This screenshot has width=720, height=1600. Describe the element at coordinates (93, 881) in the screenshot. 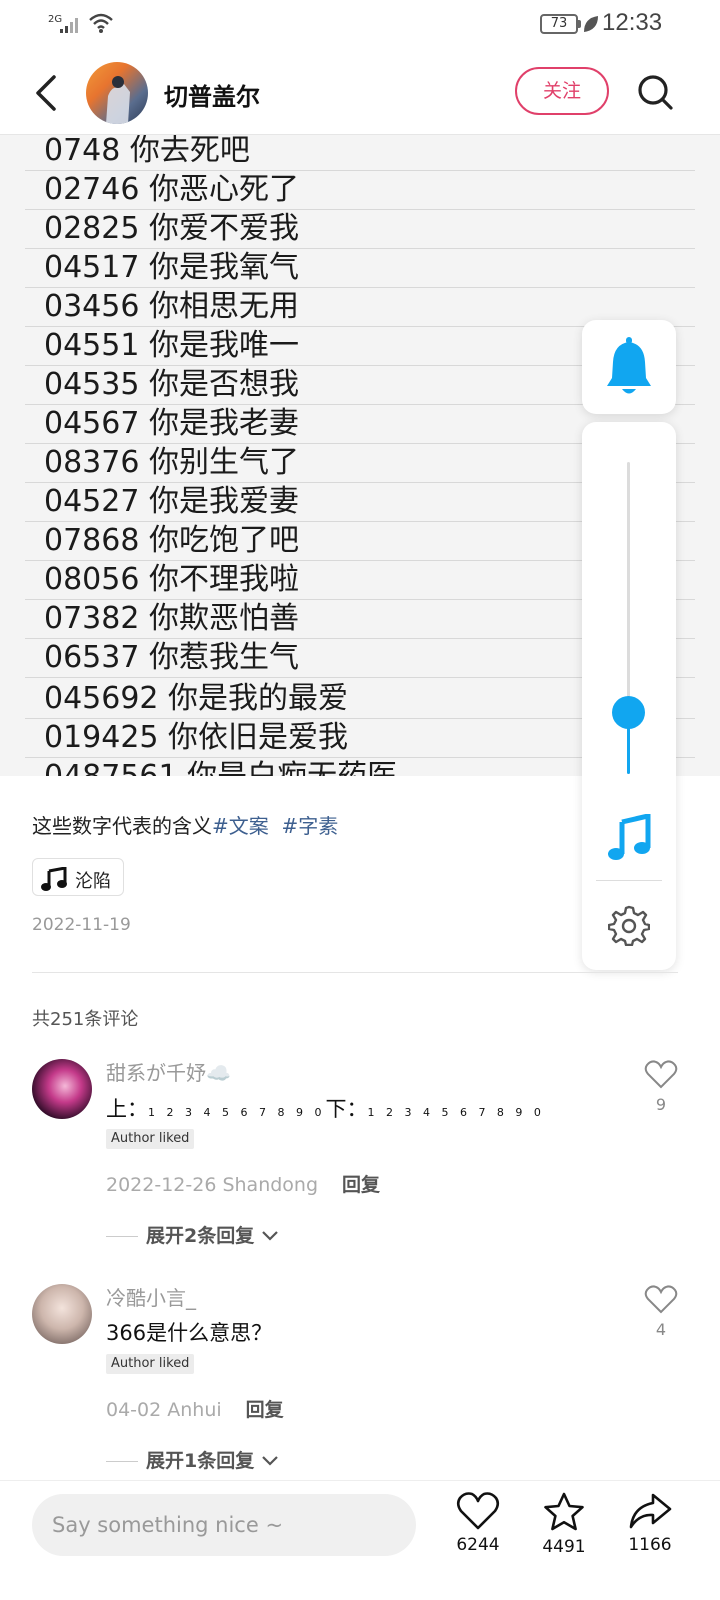

I see `music-title: 沦陷` at that location.